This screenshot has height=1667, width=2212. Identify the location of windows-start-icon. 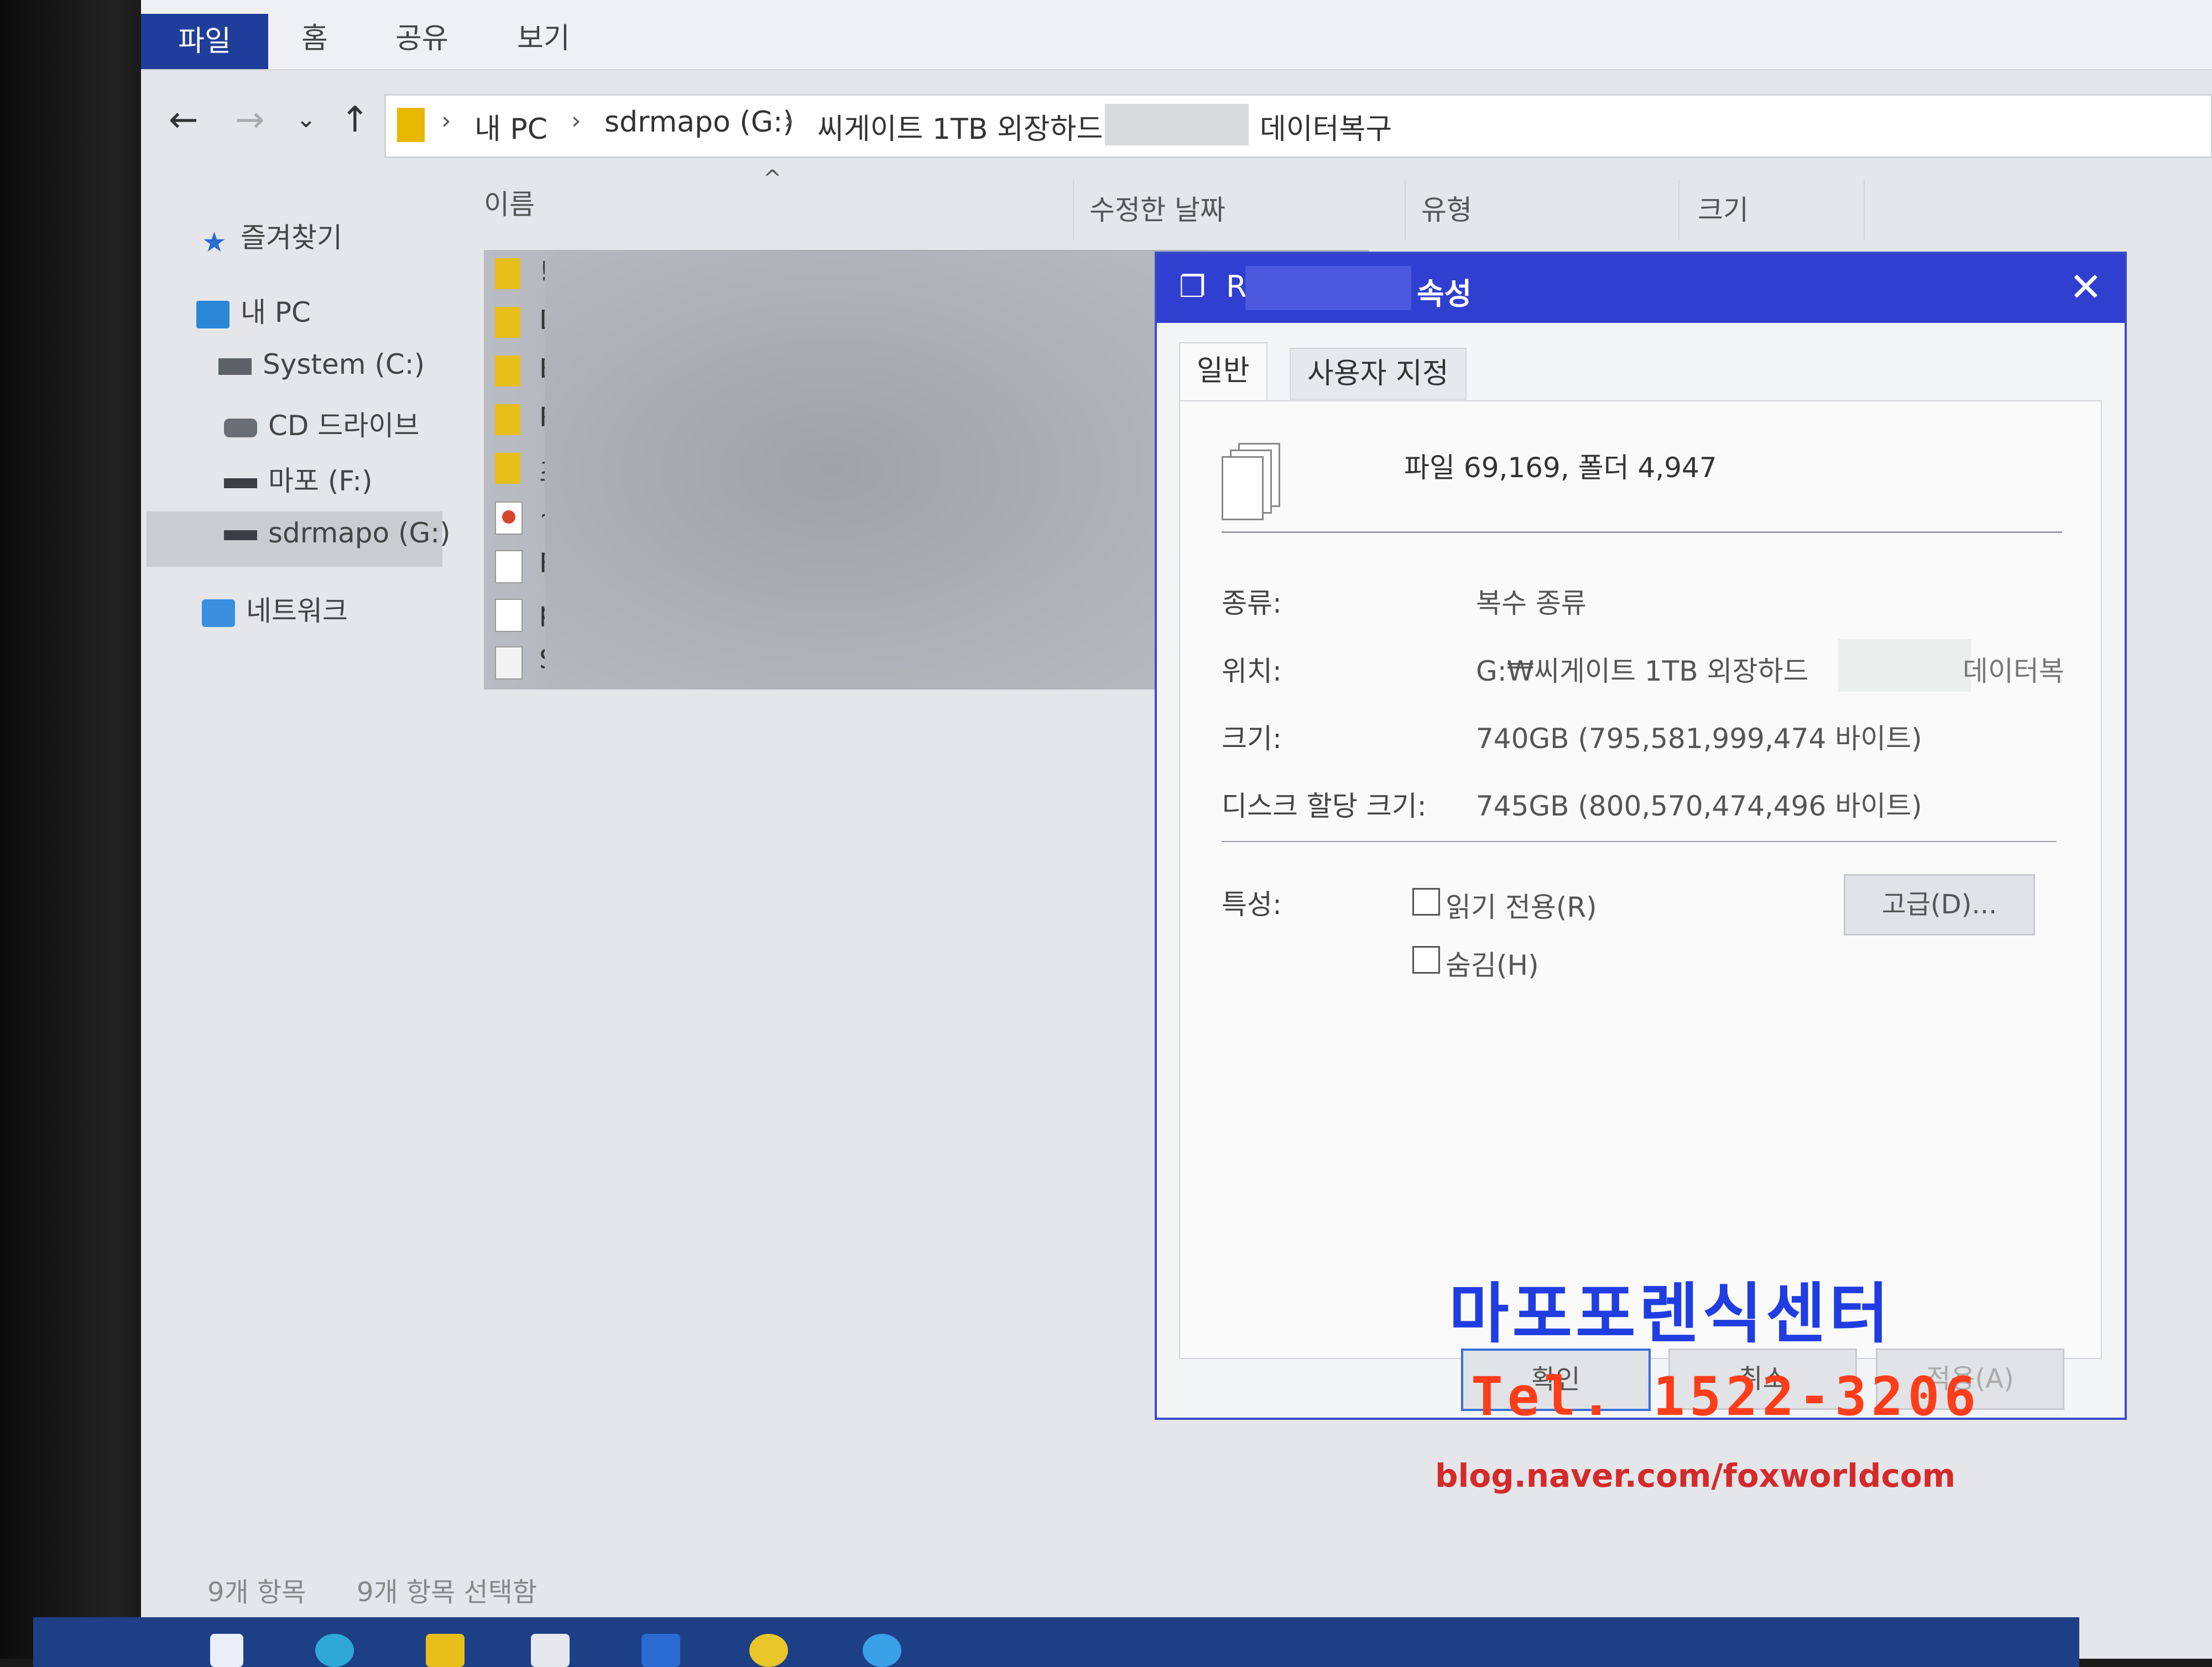
(227, 1650).